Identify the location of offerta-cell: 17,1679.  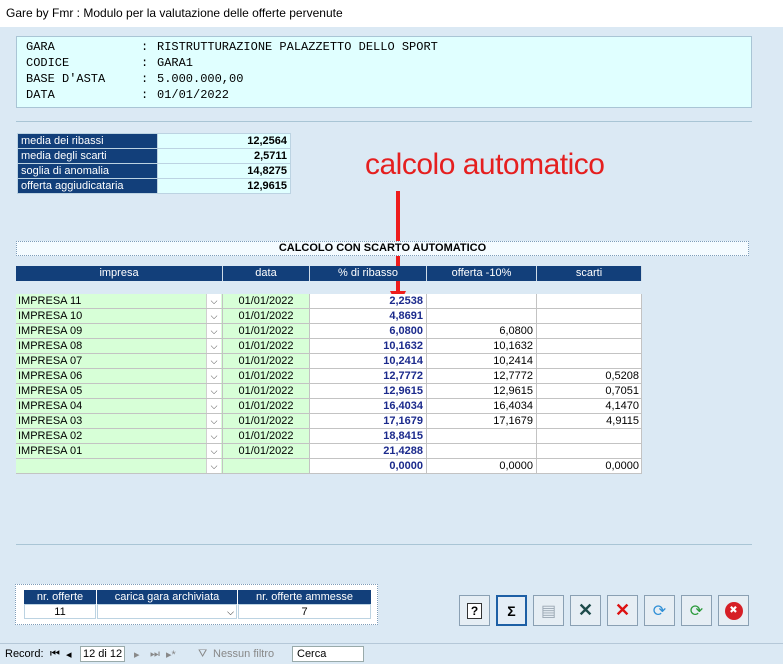
(482, 421).